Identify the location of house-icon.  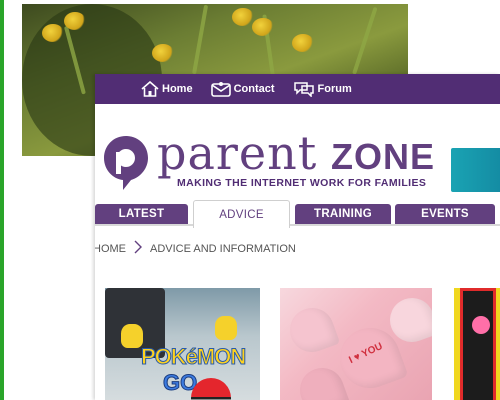
(150, 89).